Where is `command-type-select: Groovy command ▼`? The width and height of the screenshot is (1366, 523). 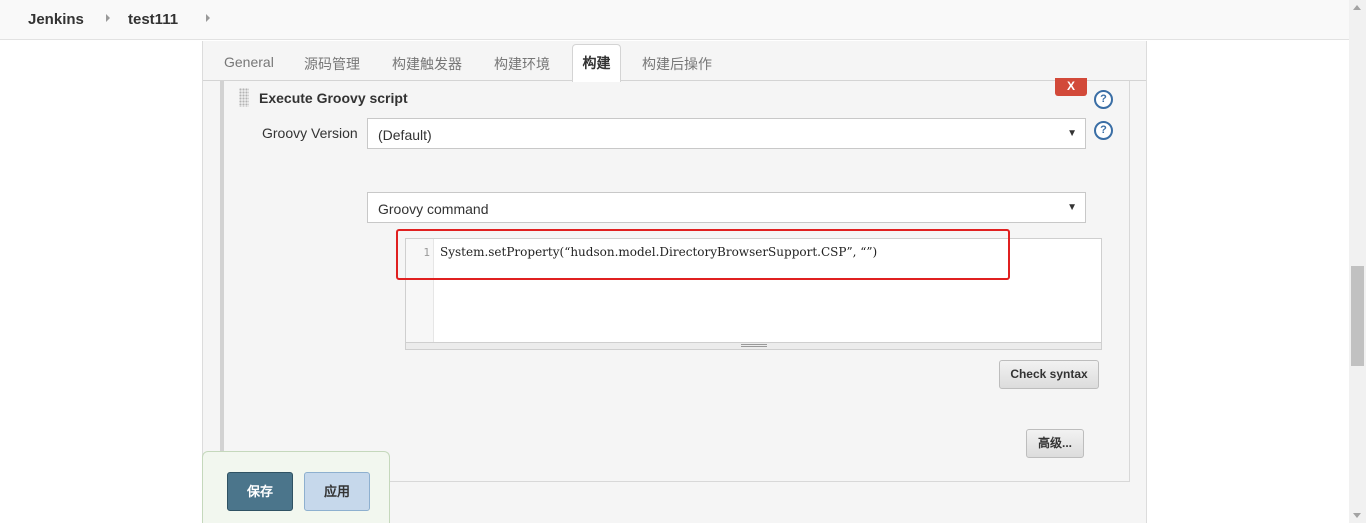
command-type-select: Groovy command ▼ is located at coordinates (726, 207).